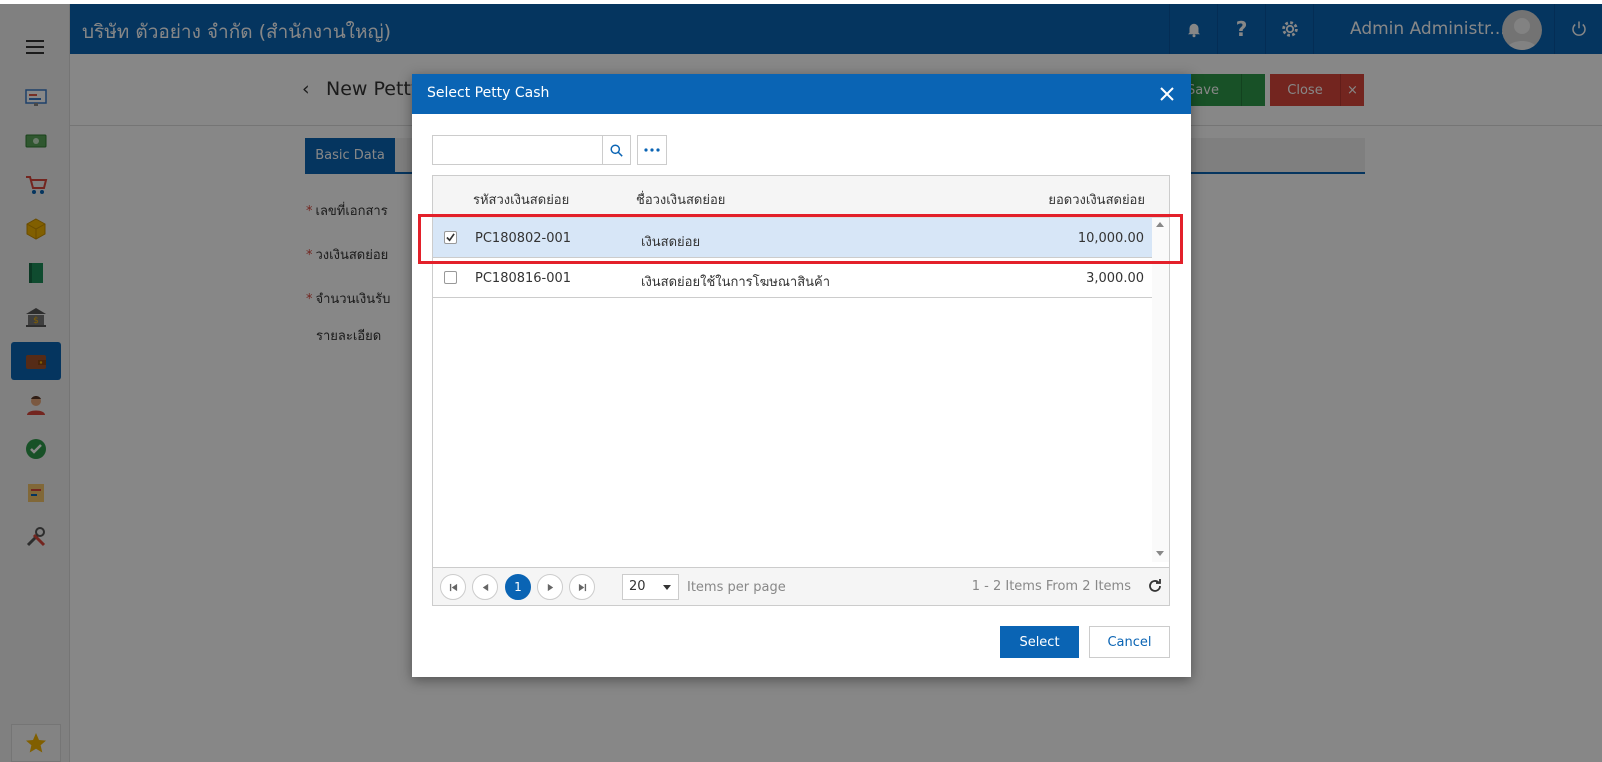 The image size is (1602, 762). What do you see at coordinates (488, 93) in the screenshot?
I see `dialog-title: Select Petty Cash` at bounding box center [488, 93].